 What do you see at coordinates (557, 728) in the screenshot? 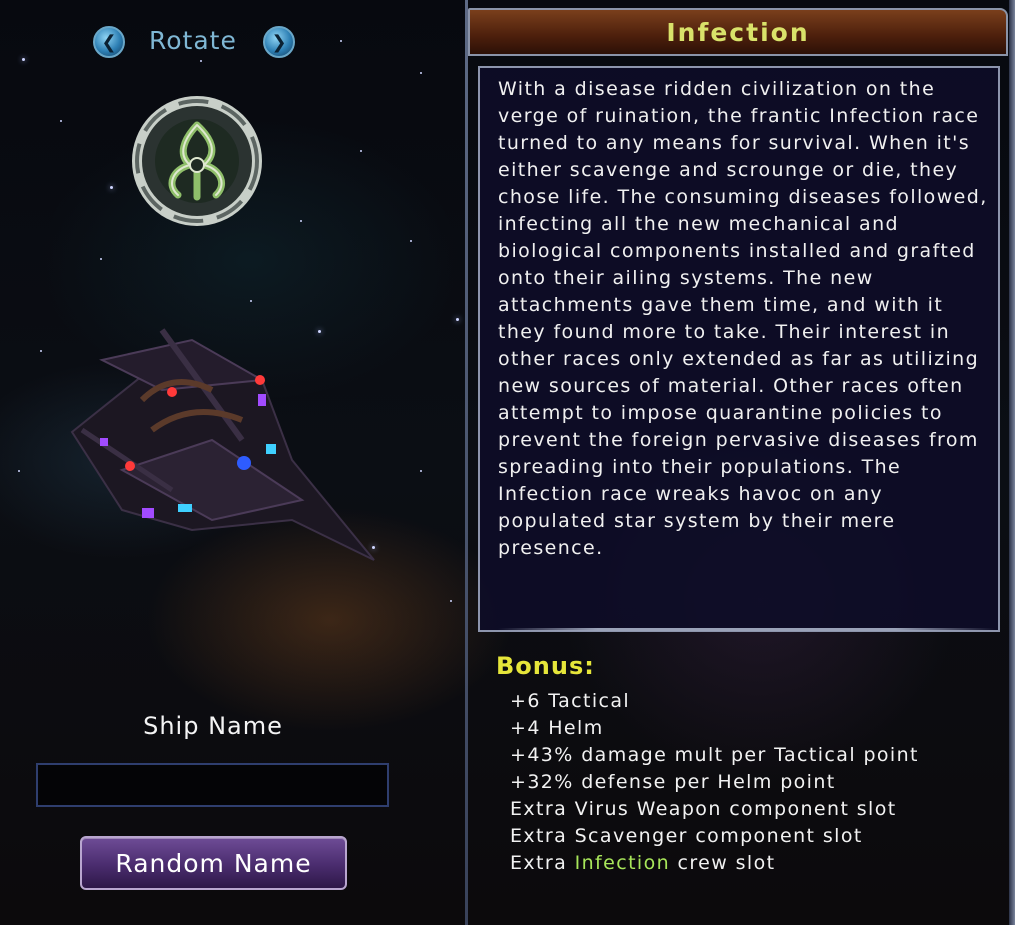
I see `bonus-item: +4 Helm` at bounding box center [557, 728].